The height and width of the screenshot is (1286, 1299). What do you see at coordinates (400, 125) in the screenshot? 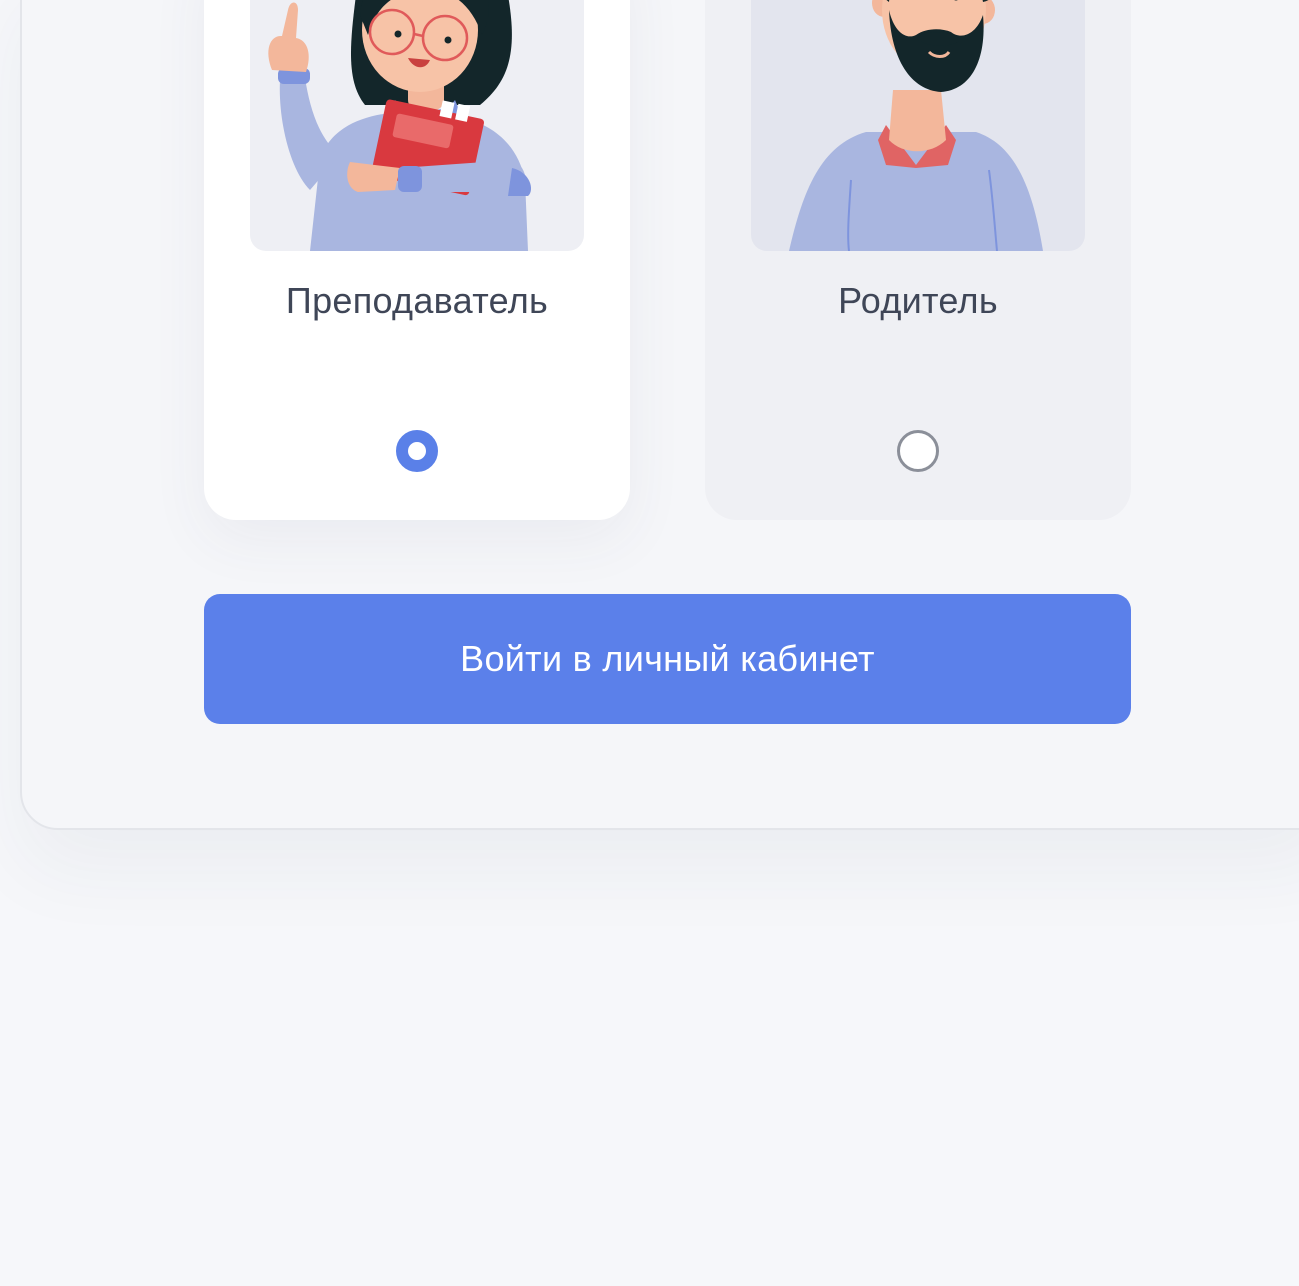
I see `teacher-avatar-icon` at bounding box center [400, 125].